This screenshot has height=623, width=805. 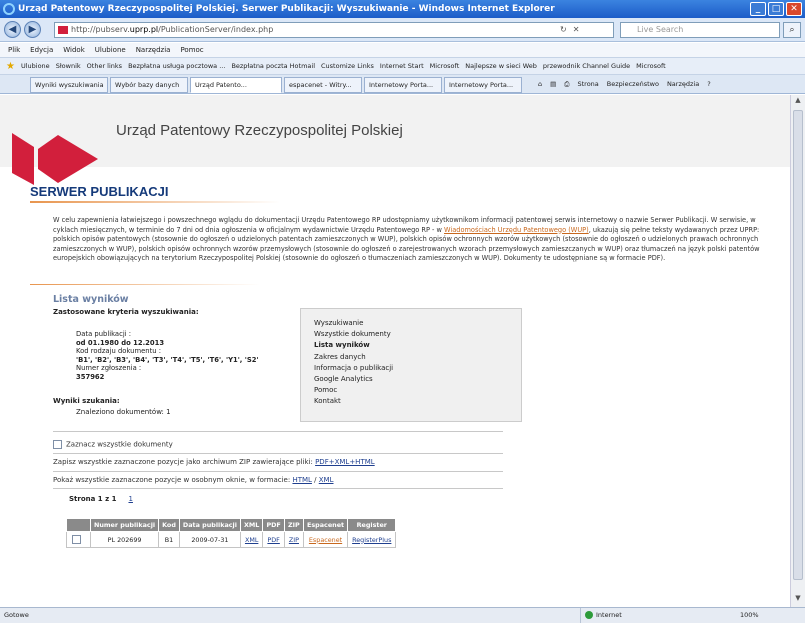 I want to click on tool-page: Strona, so click(x=588, y=84).